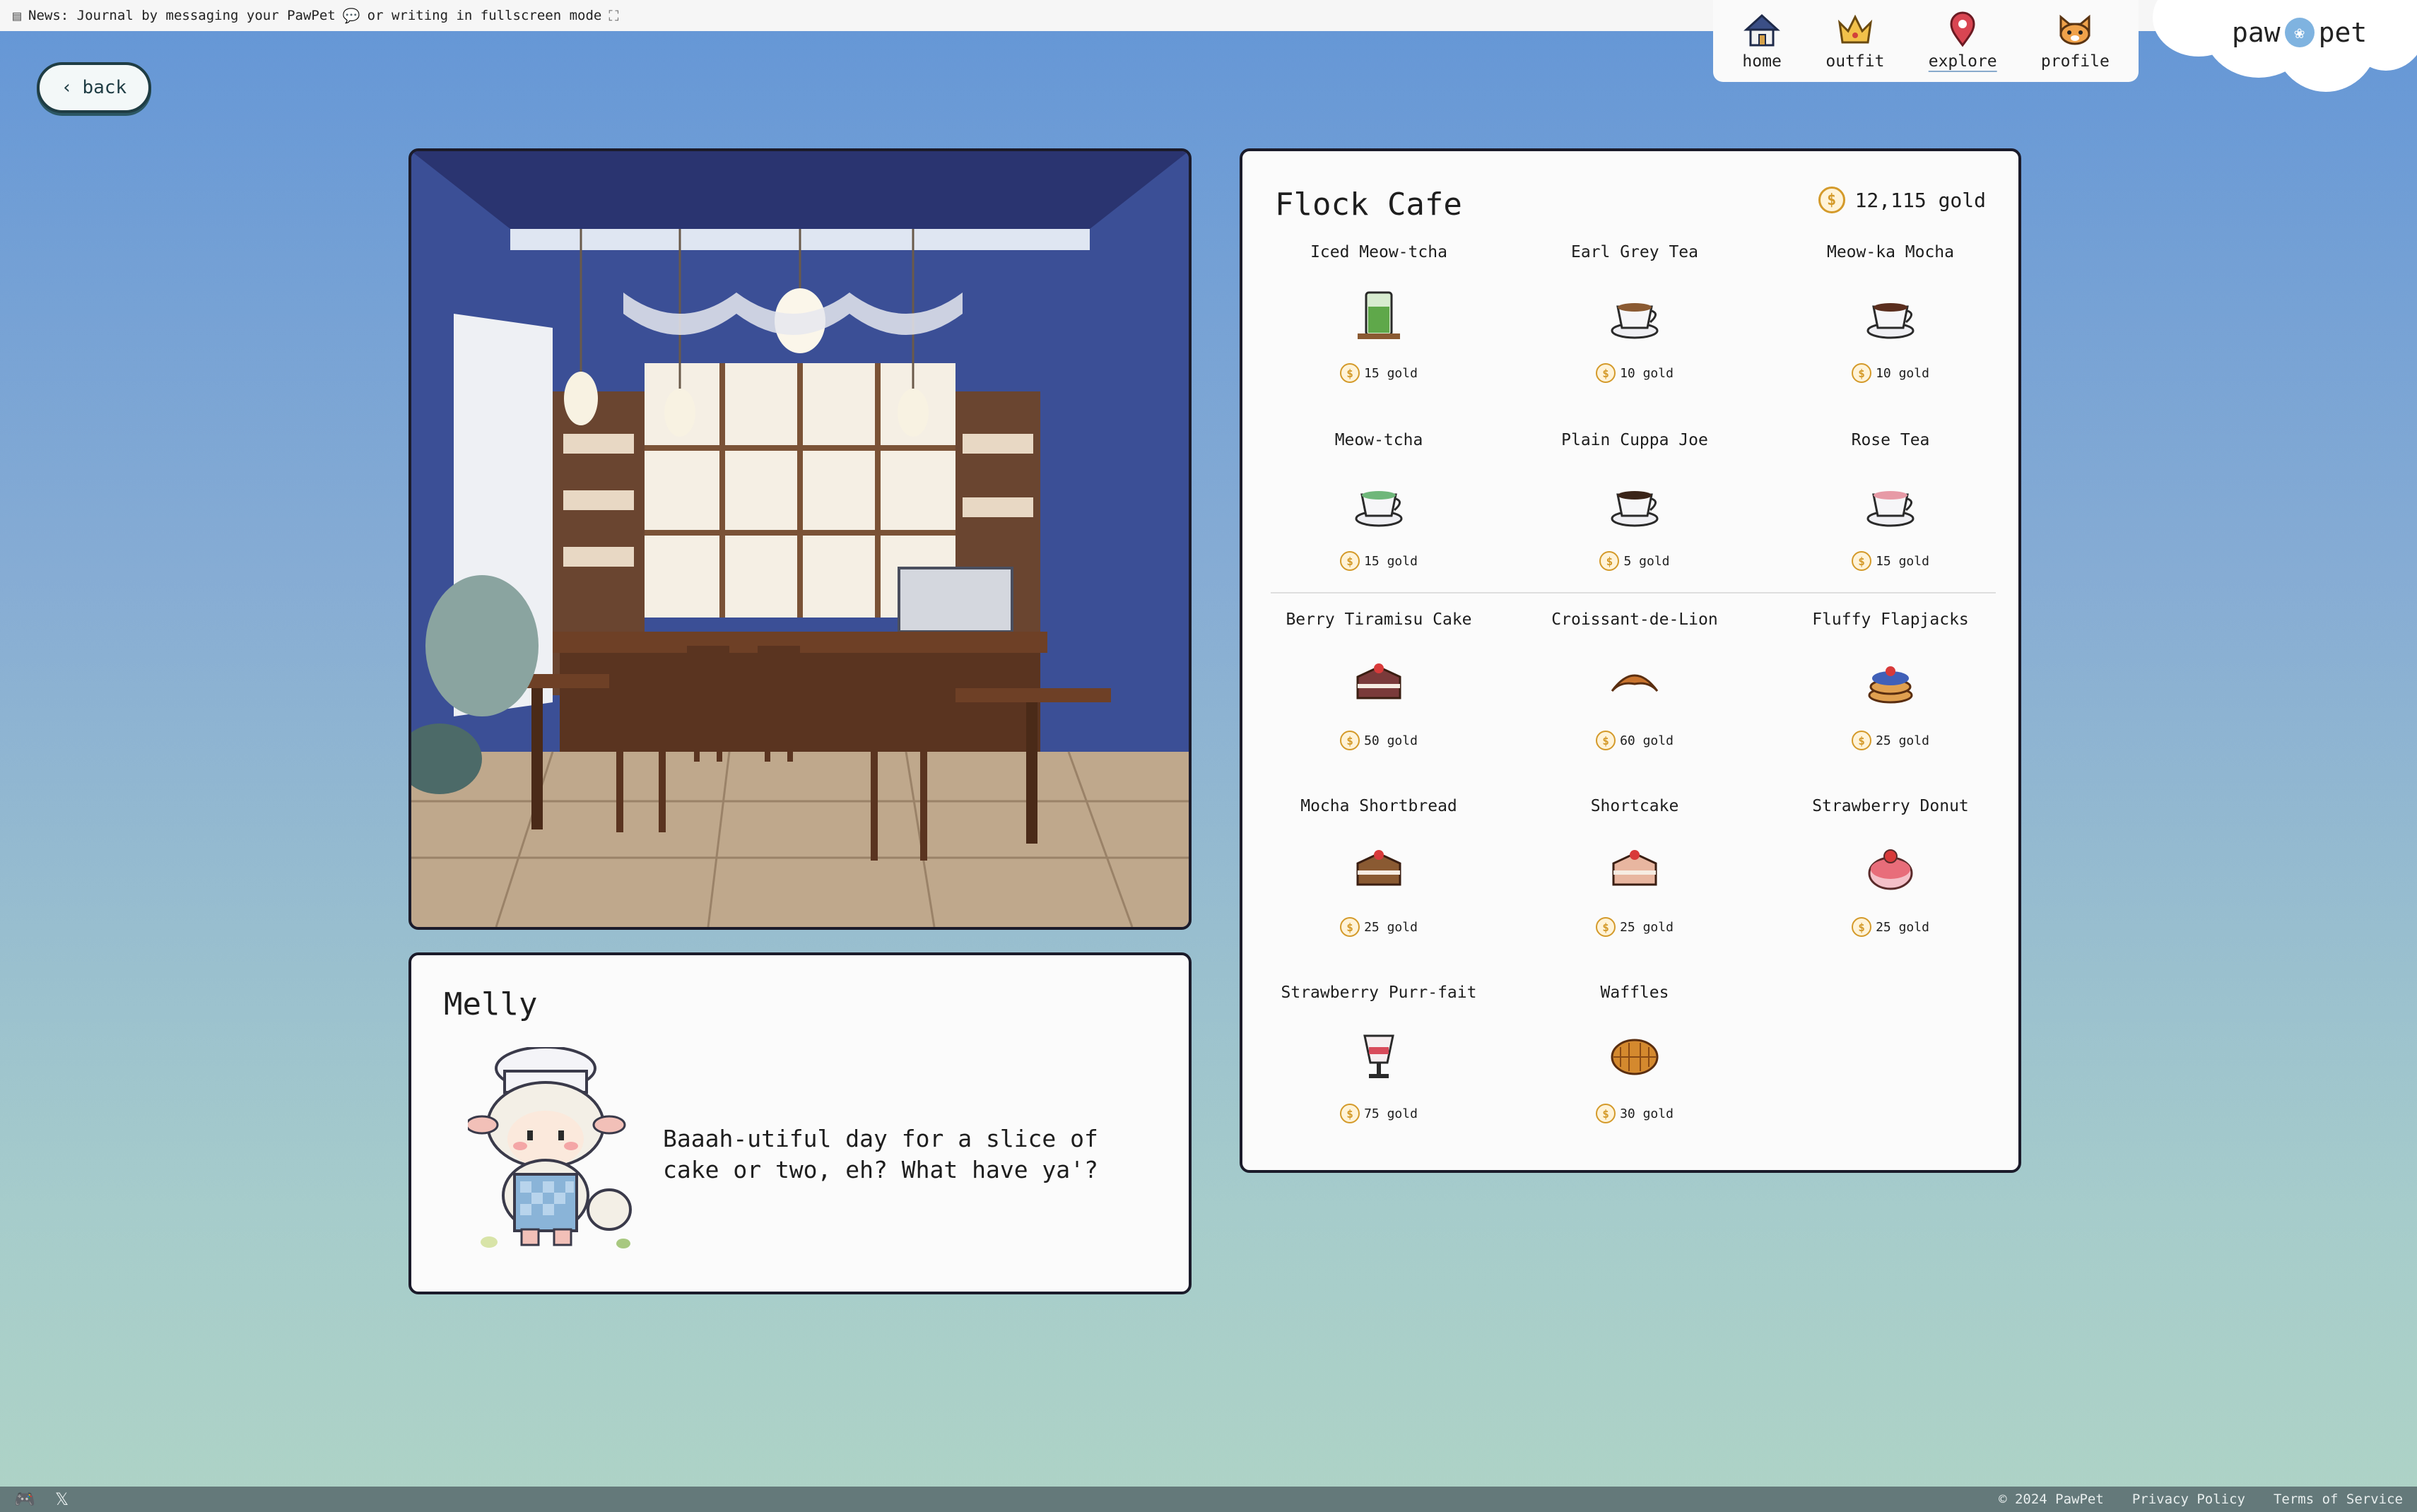 Image resolution: width=2417 pixels, height=1512 pixels. Describe the element at coordinates (1855, 29) in the screenshot. I see `crown-icon` at that location.